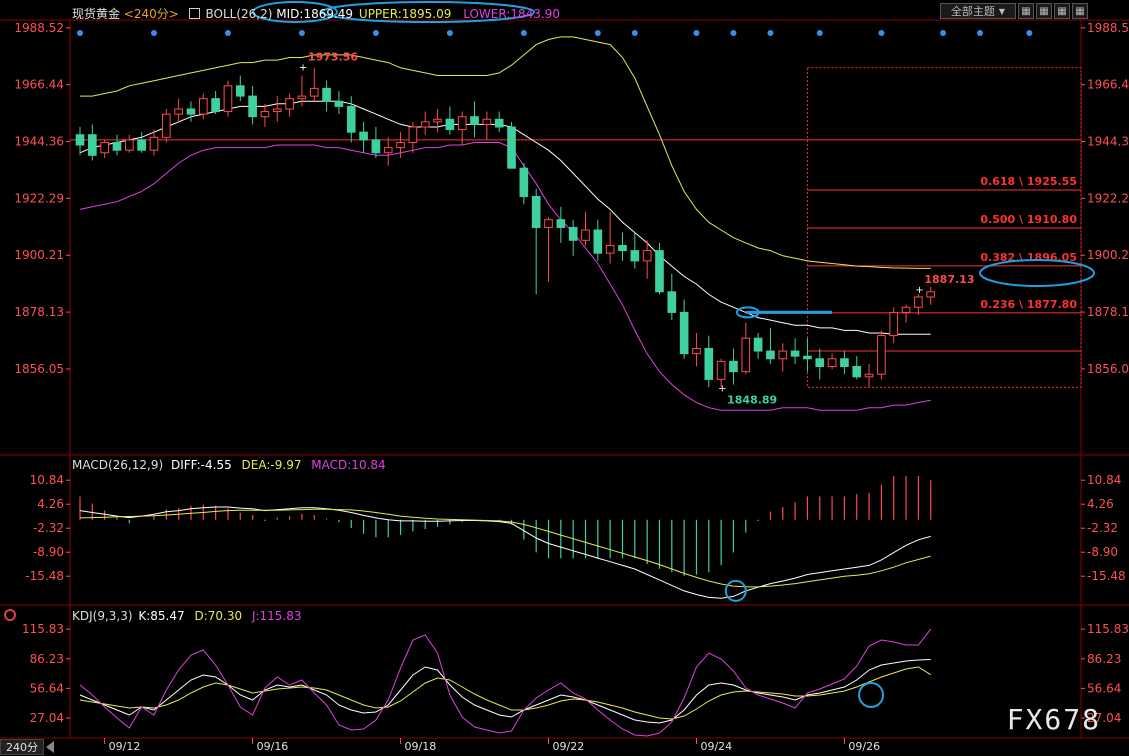  I want to click on macd-tick-label-right: -2.32, so click(1102, 528).